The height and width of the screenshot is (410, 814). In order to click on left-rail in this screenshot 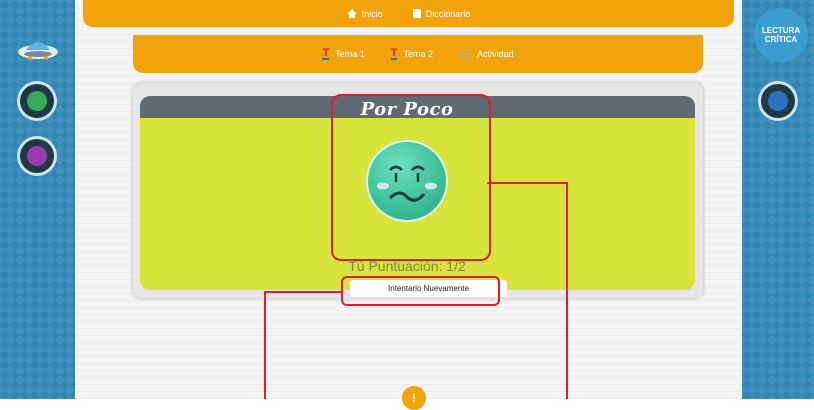, I will do `click(37, 199)`.